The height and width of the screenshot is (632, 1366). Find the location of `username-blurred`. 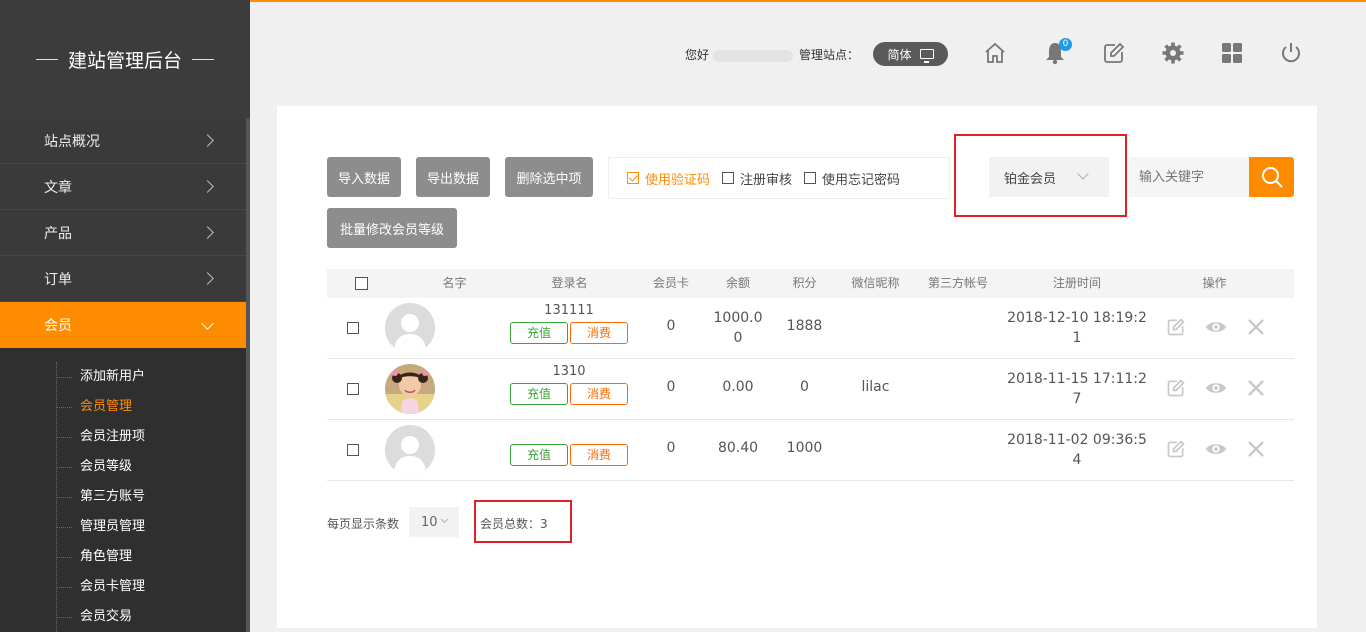

username-blurred is located at coordinates (753, 55).